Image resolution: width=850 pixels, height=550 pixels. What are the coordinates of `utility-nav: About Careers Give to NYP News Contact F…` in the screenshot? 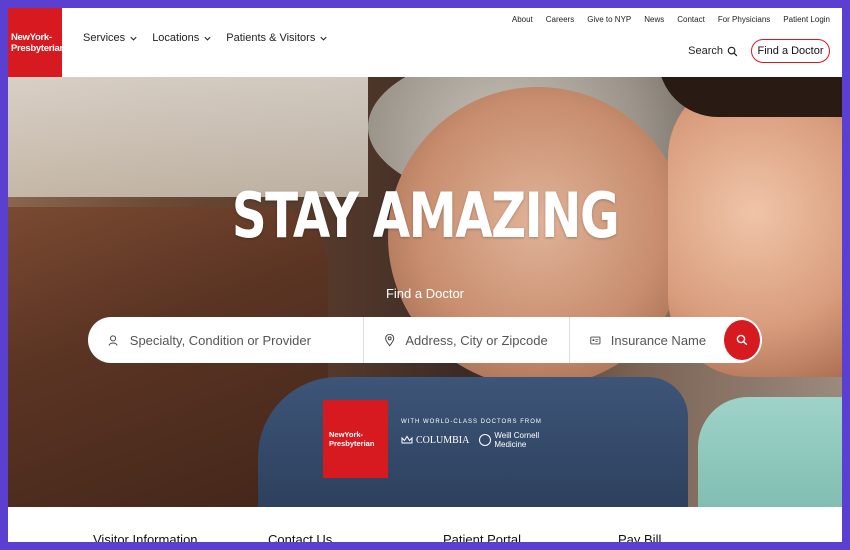 It's located at (671, 19).